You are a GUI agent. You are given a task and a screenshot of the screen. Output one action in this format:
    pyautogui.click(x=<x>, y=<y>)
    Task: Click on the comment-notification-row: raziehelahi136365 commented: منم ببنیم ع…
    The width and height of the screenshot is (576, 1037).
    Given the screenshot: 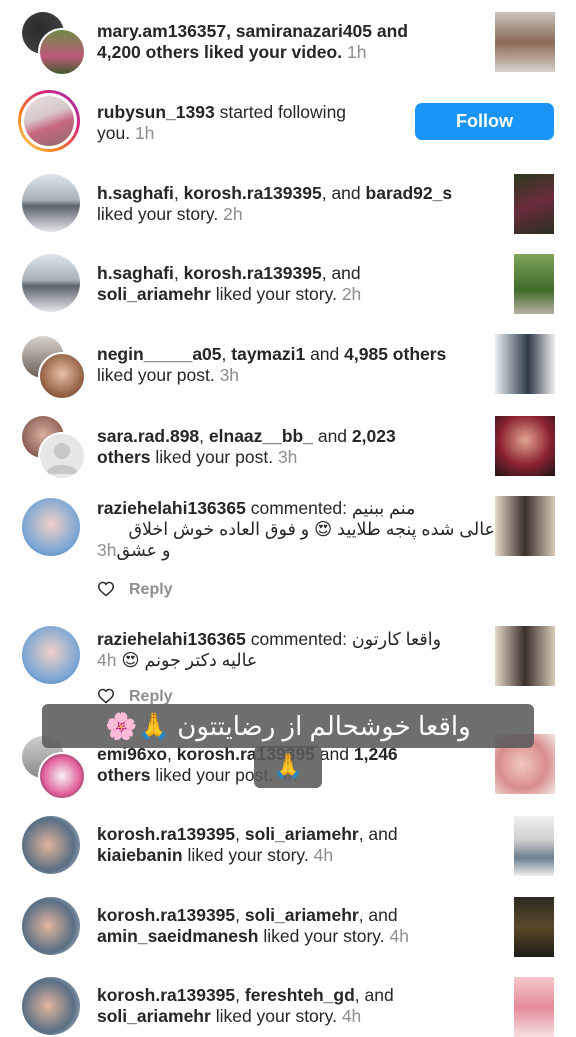 What is the action you would take?
    pyautogui.click(x=288, y=553)
    